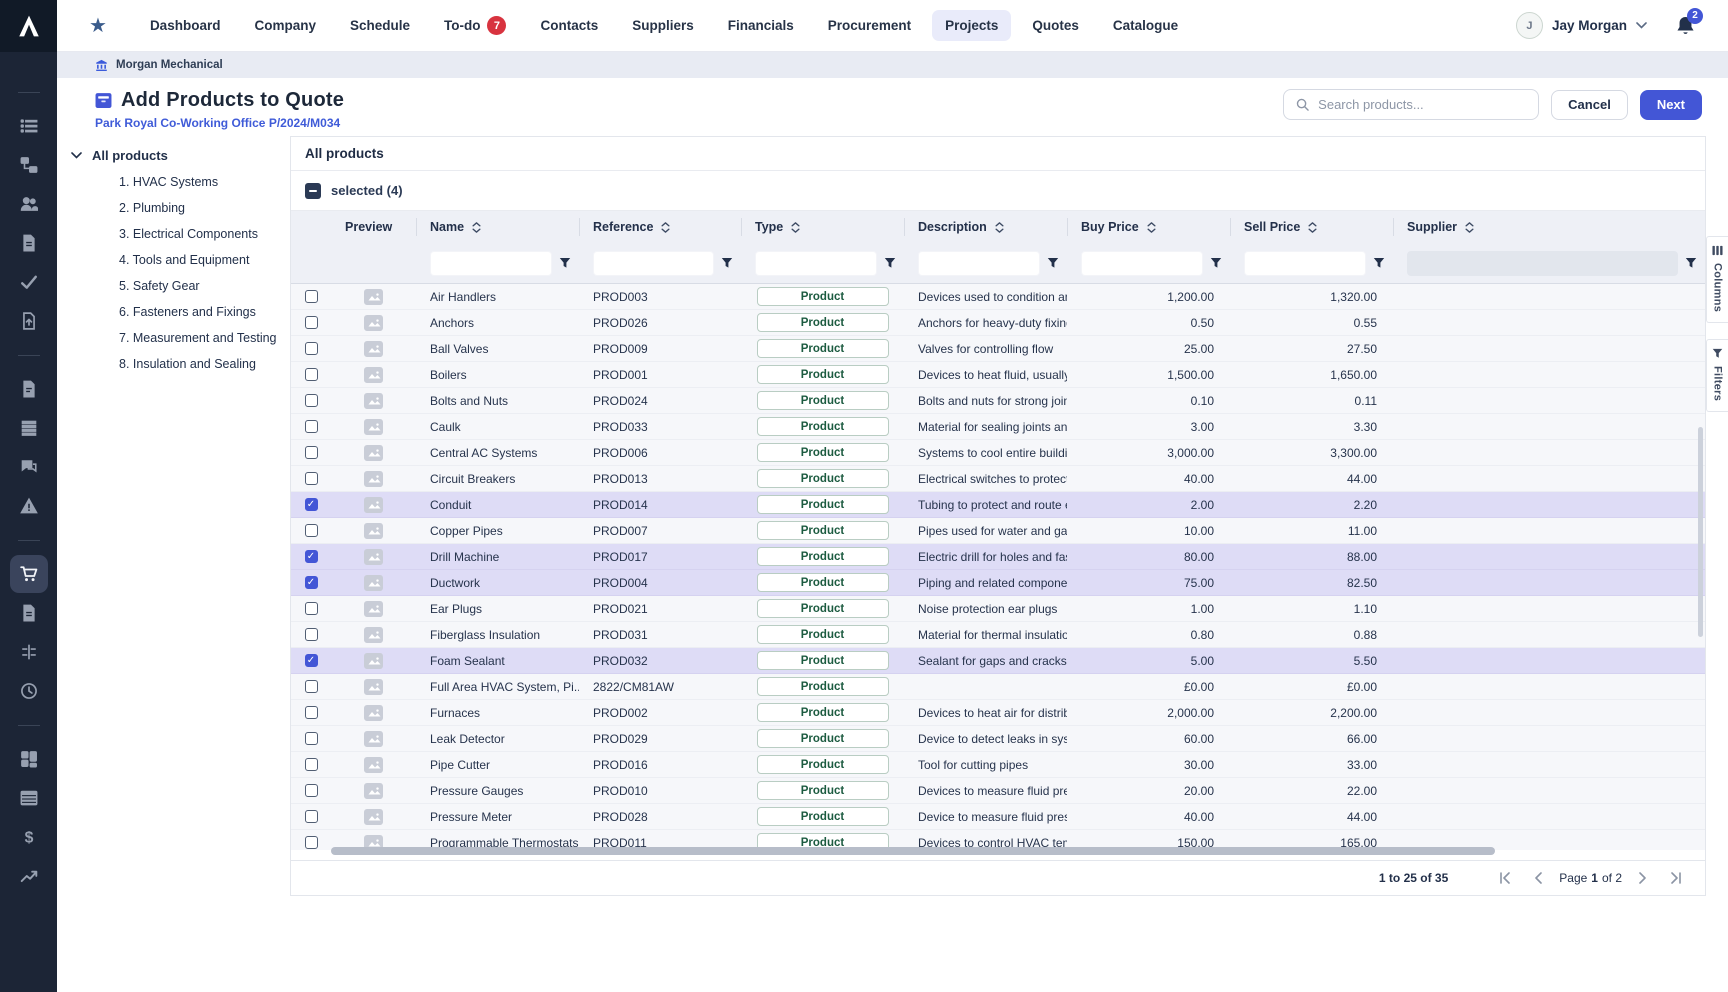 This screenshot has height=992, width=1728. Describe the element at coordinates (1422, 104) in the screenshot. I see `search-products-input` at that location.